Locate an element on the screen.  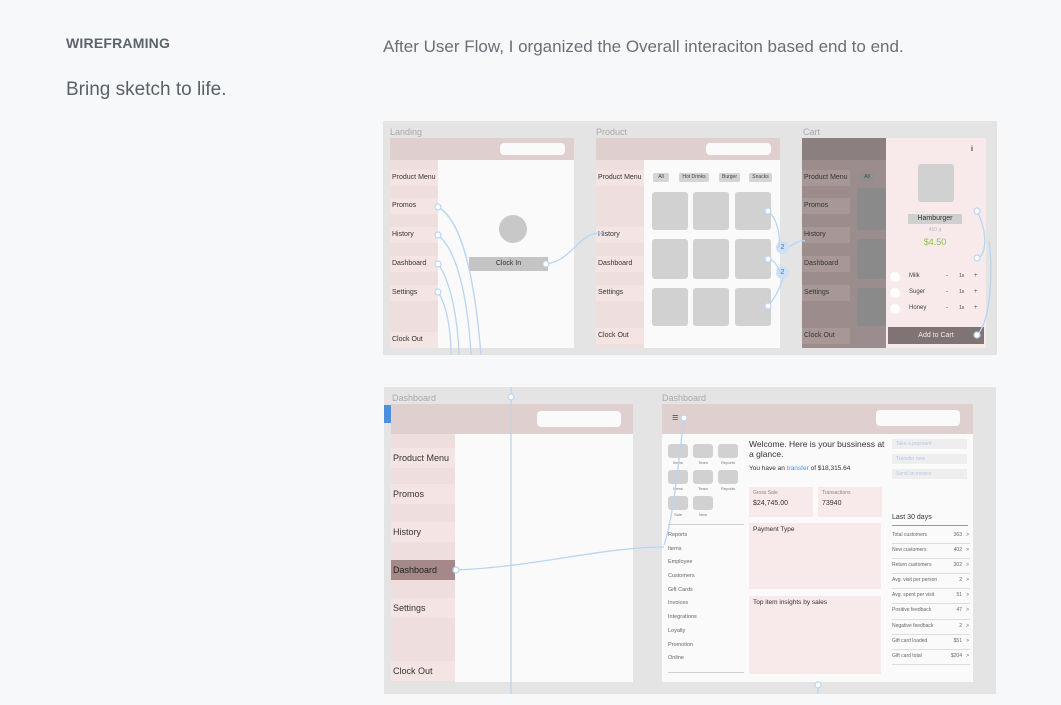
landing-menu-promos: Promos is located at coordinates (414, 206).